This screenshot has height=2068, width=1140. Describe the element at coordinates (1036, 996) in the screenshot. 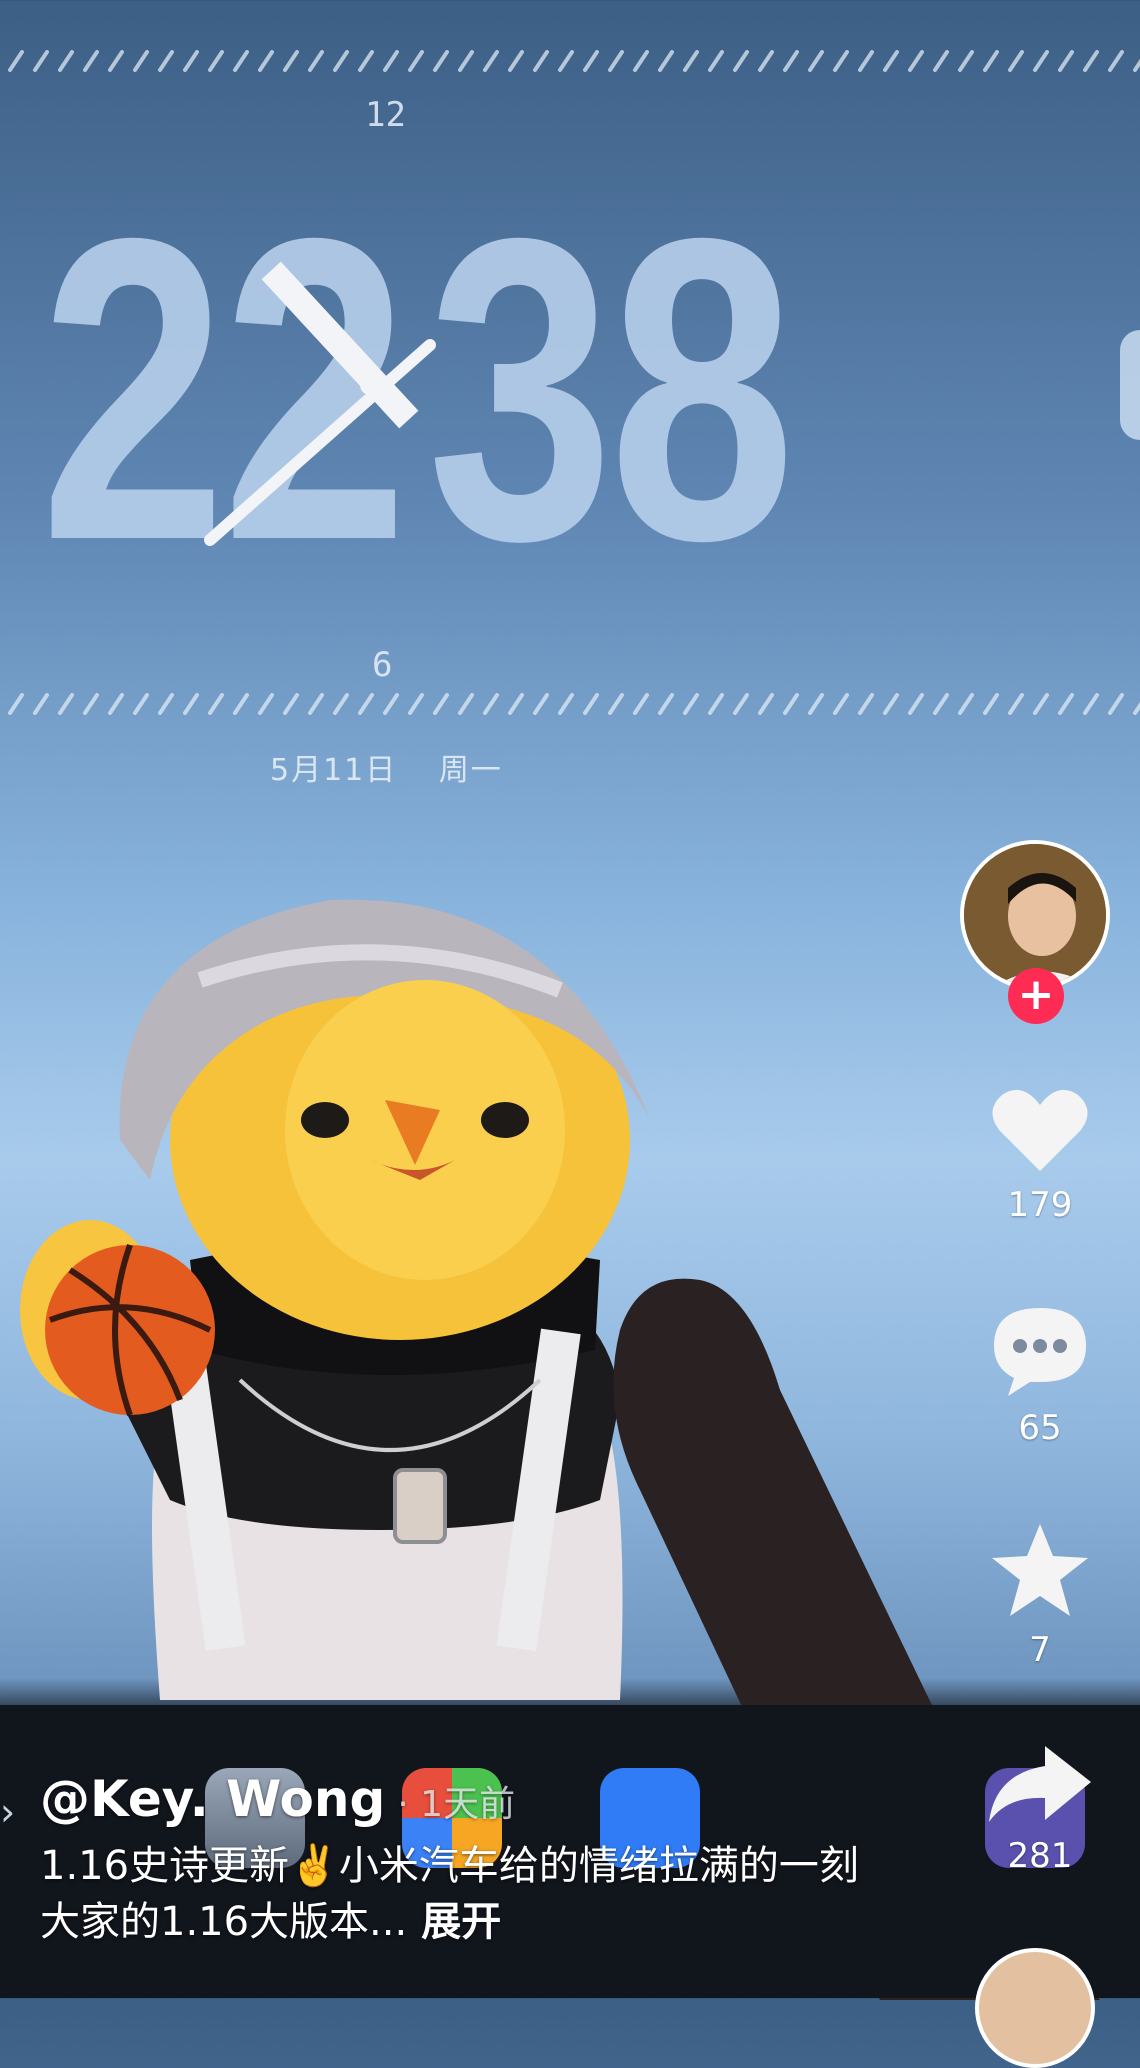

I see `follow-button: +` at that location.